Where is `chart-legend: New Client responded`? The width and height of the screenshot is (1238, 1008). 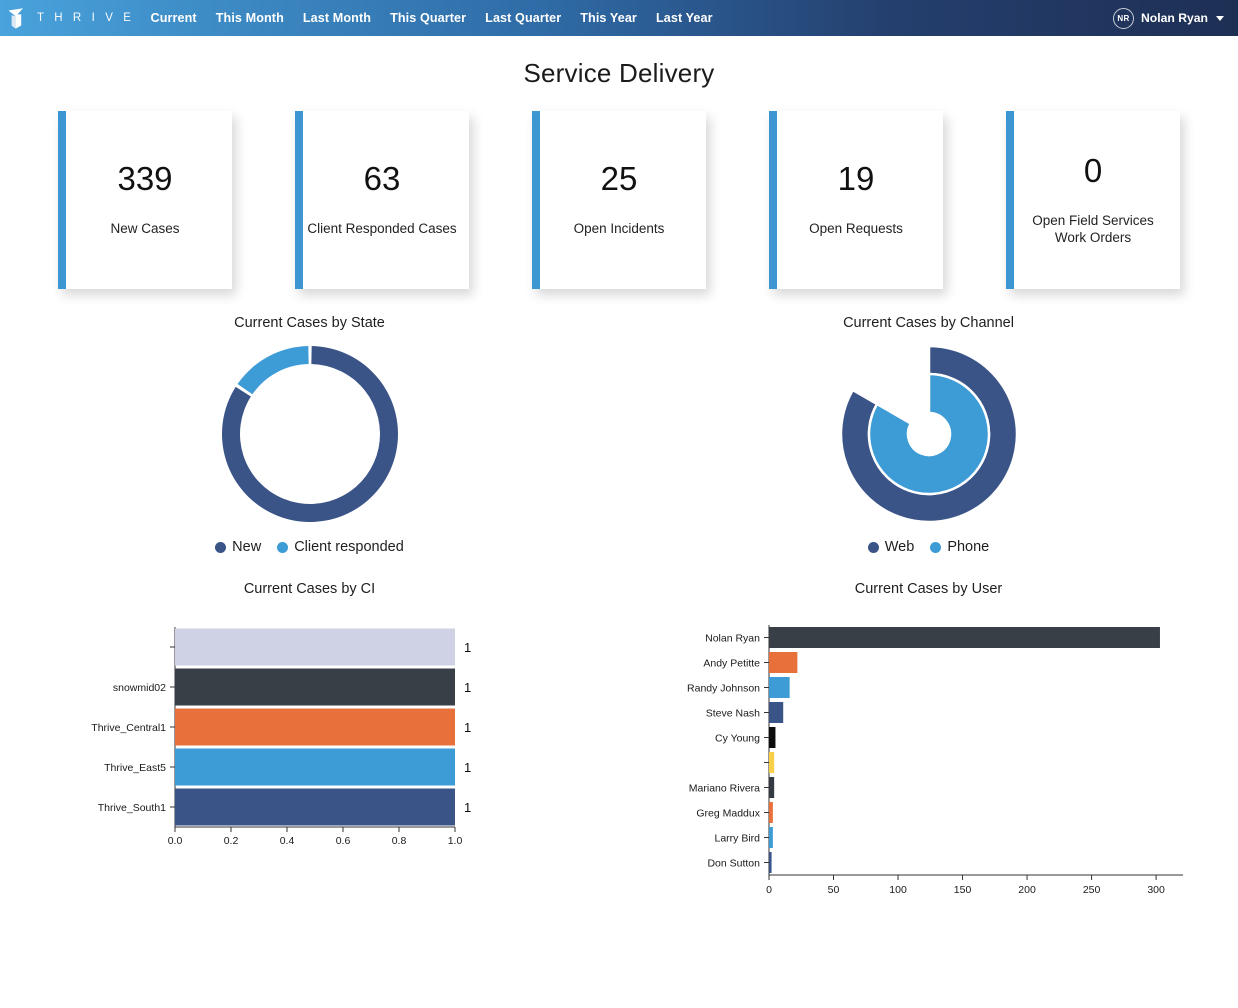 chart-legend: New Client responded is located at coordinates (309, 547).